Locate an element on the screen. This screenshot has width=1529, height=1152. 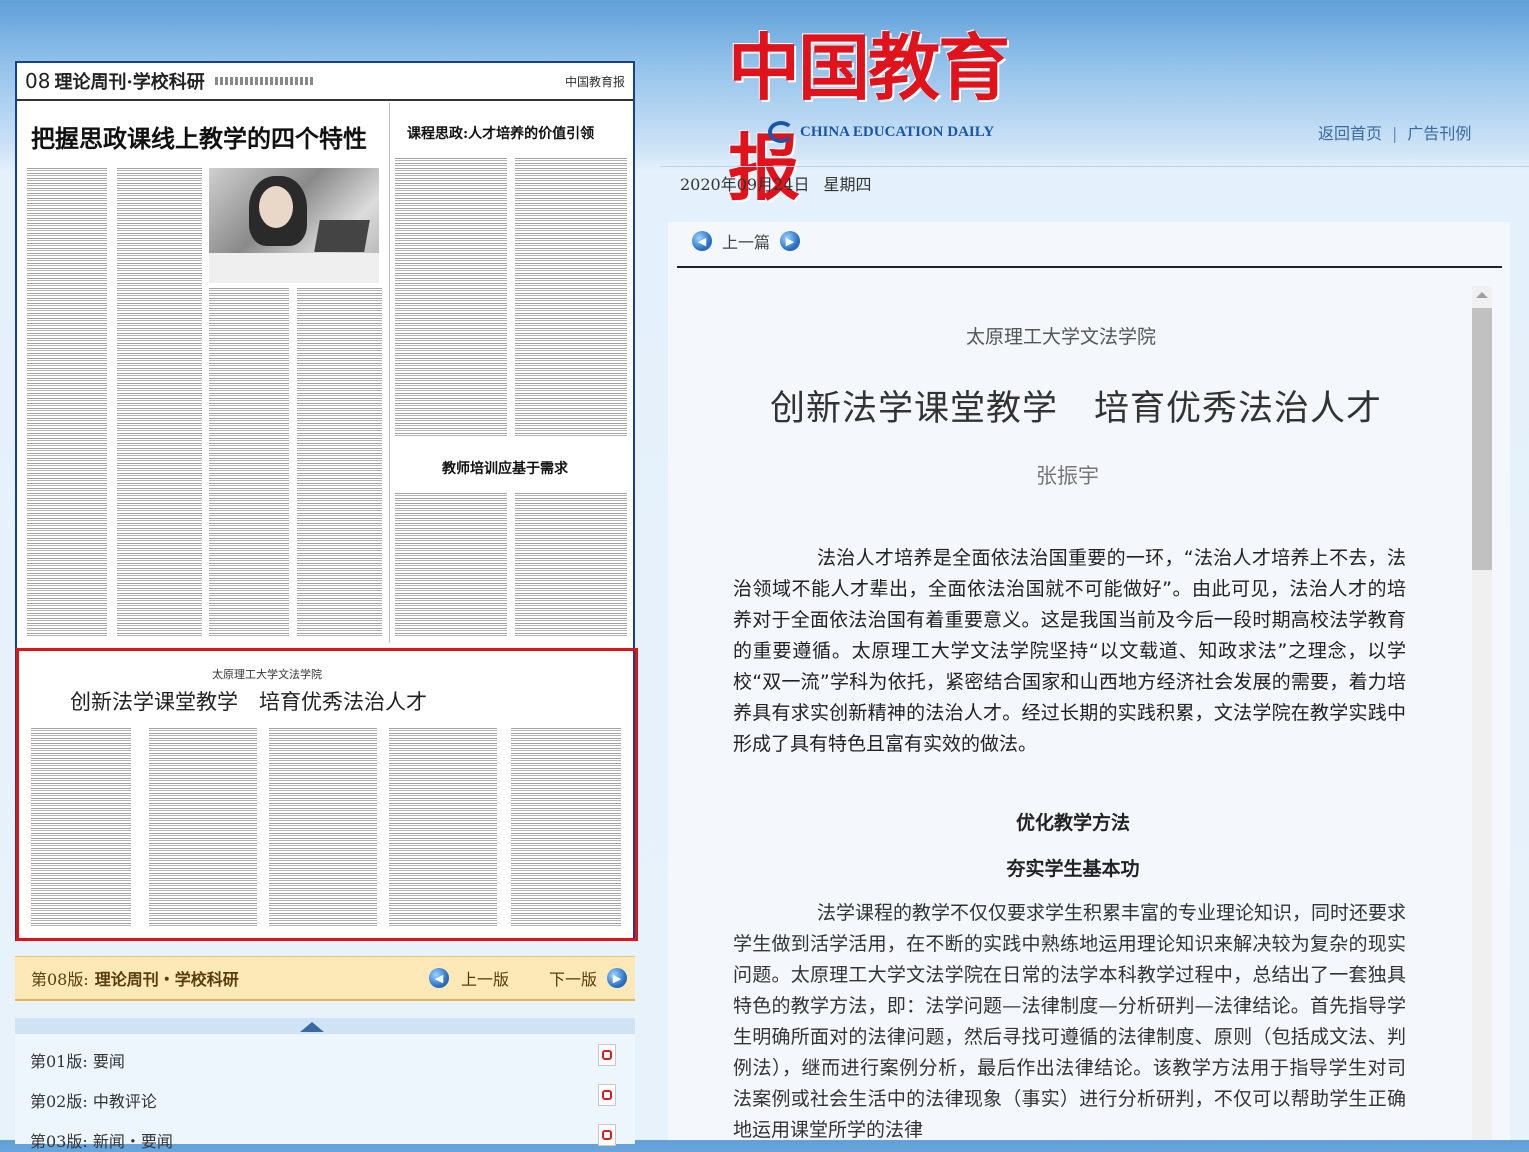
article-title: 创新法学课堂教学 培育优秀法治人才 is located at coordinates (1076, 409).